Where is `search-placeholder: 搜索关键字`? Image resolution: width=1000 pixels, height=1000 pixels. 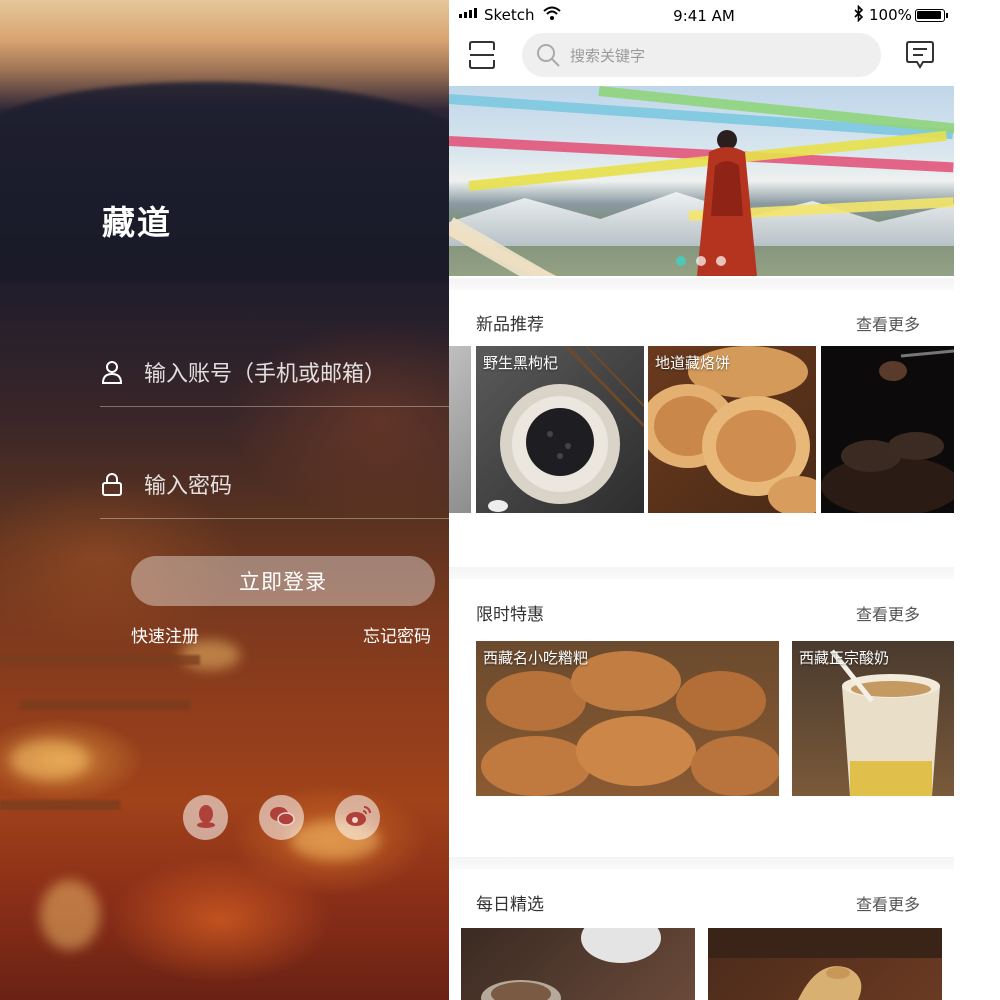
search-placeholder: 搜索关键字 is located at coordinates (608, 55).